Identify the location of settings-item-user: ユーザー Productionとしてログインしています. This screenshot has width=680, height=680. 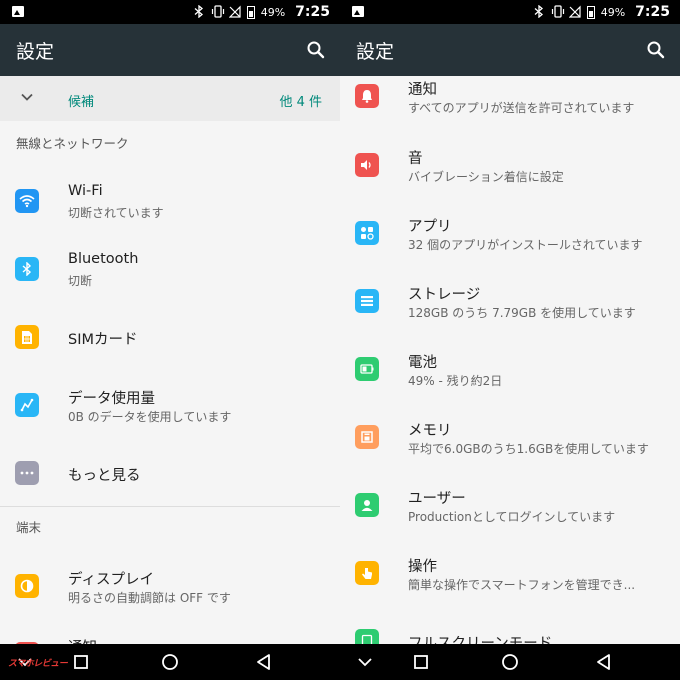
(510, 512).